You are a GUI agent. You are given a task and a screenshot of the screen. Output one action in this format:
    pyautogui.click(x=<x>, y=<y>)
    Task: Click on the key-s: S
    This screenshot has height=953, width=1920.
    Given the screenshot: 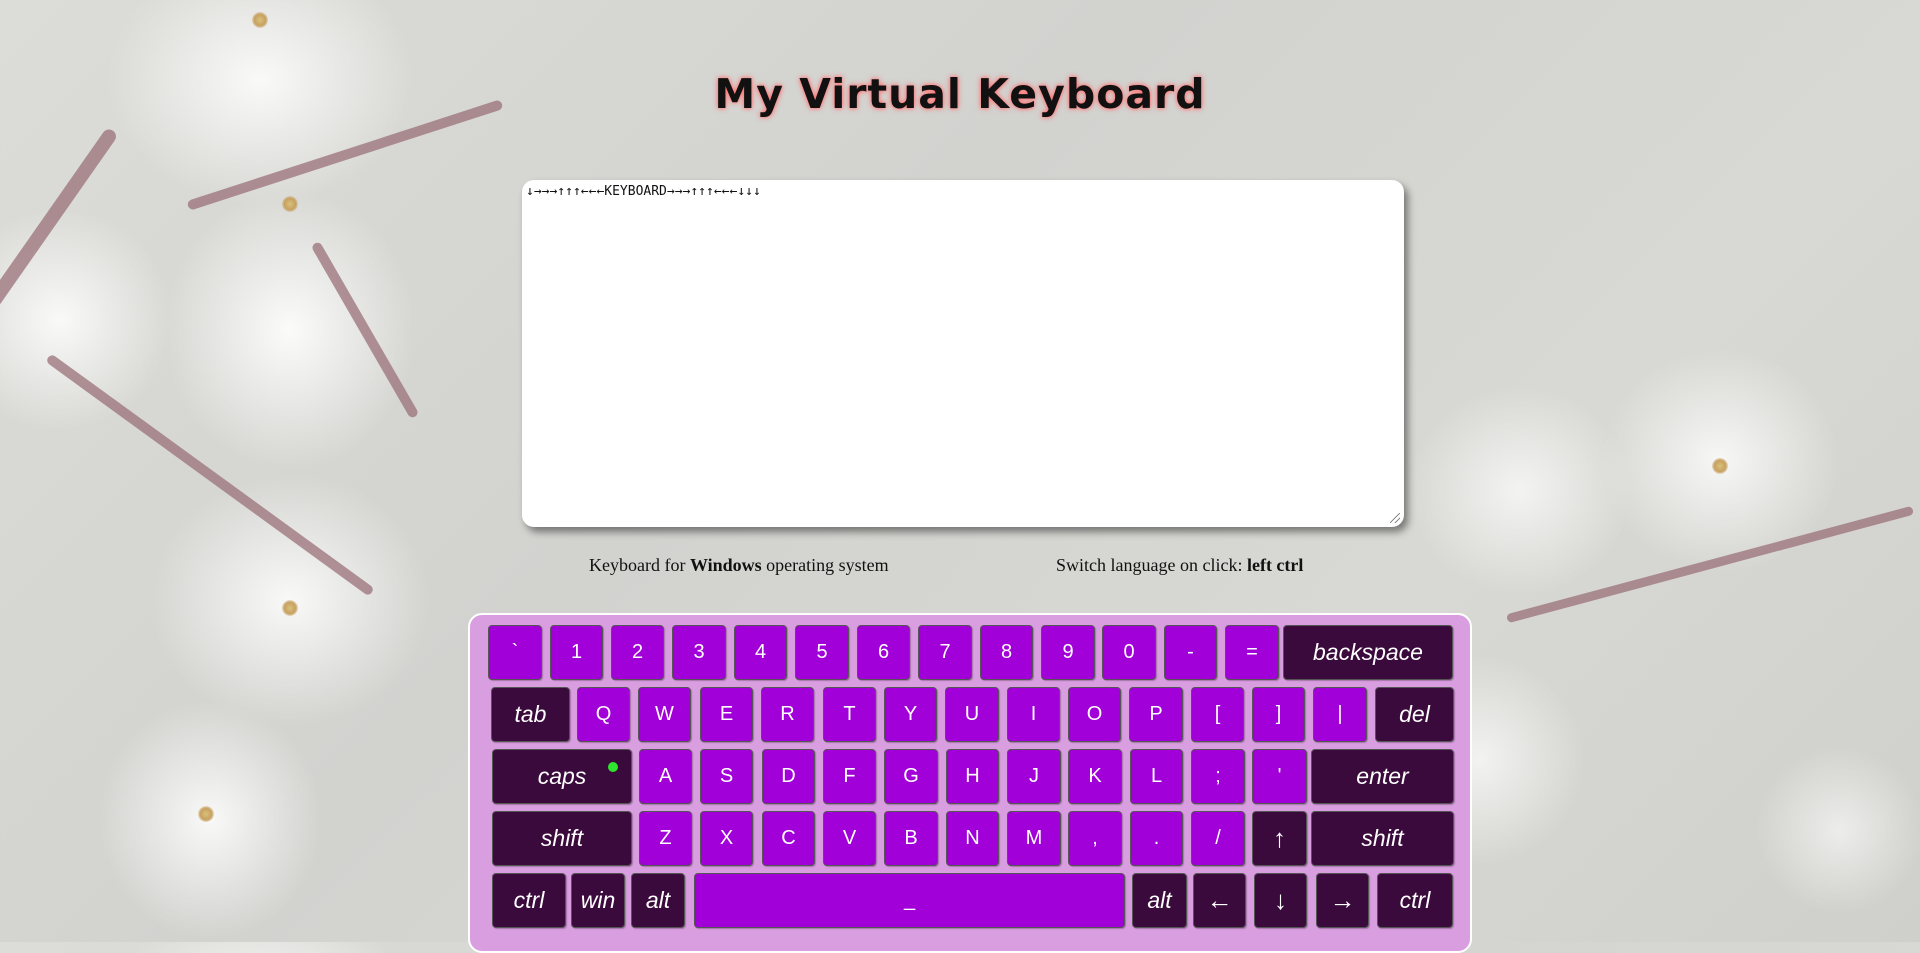 What is the action you would take?
    pyautogui.click(x=726, y=776)
    